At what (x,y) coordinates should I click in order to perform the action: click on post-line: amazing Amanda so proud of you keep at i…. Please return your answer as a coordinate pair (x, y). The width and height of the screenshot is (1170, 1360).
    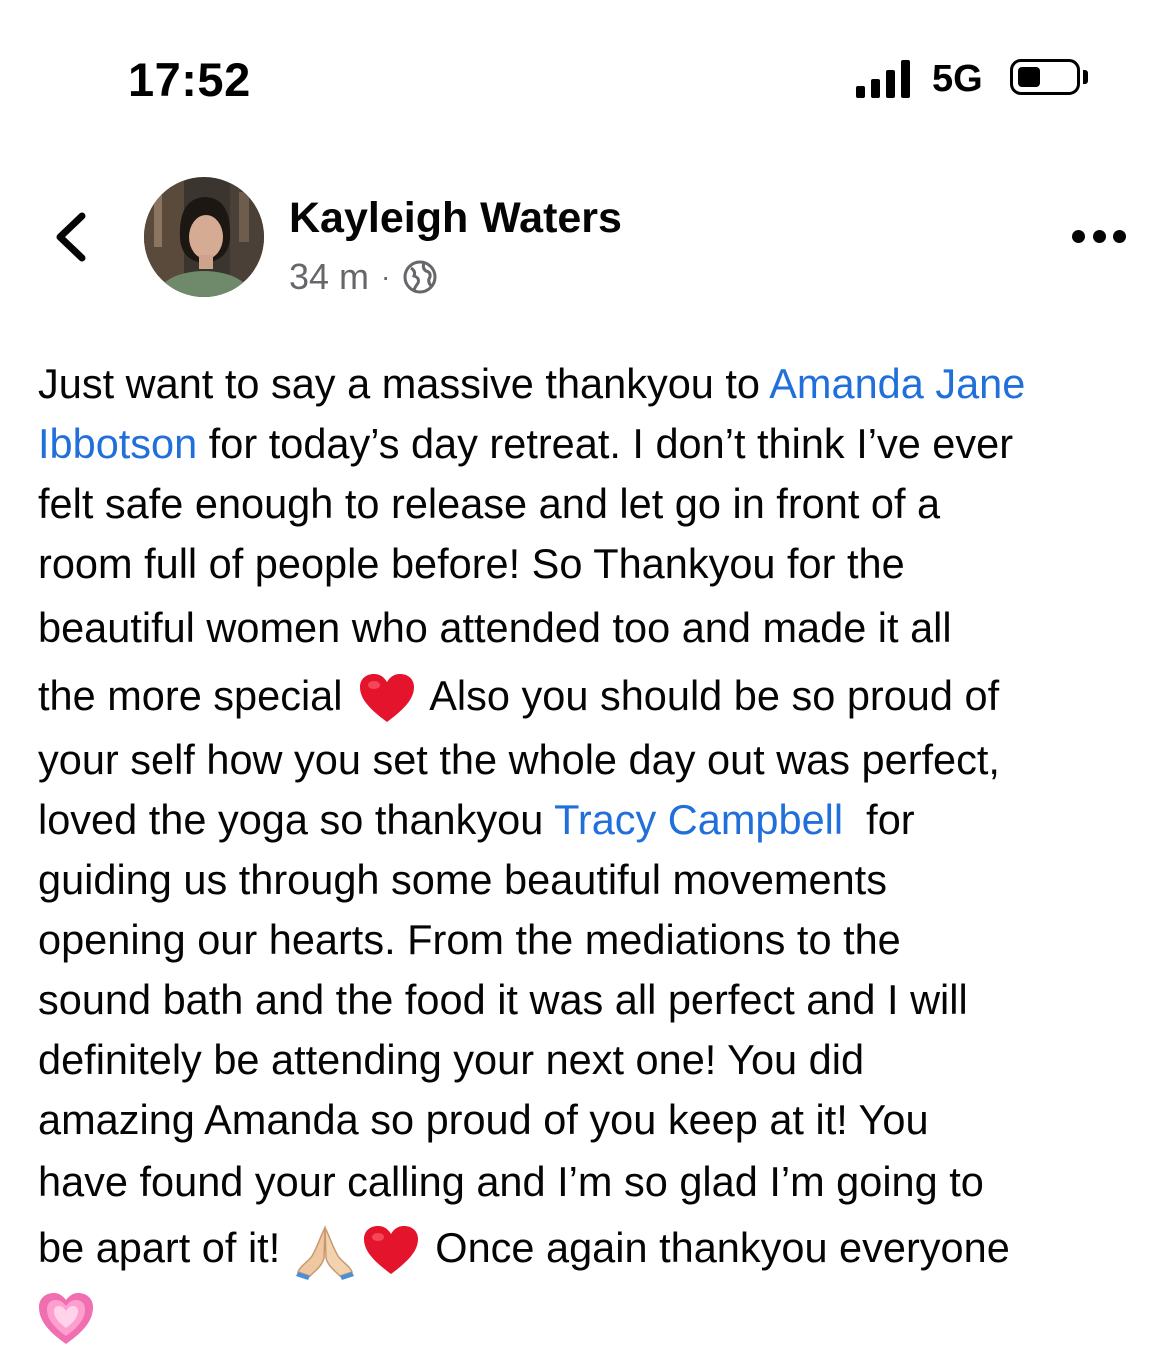
    Looking at the image, I should click on (483, 1119).